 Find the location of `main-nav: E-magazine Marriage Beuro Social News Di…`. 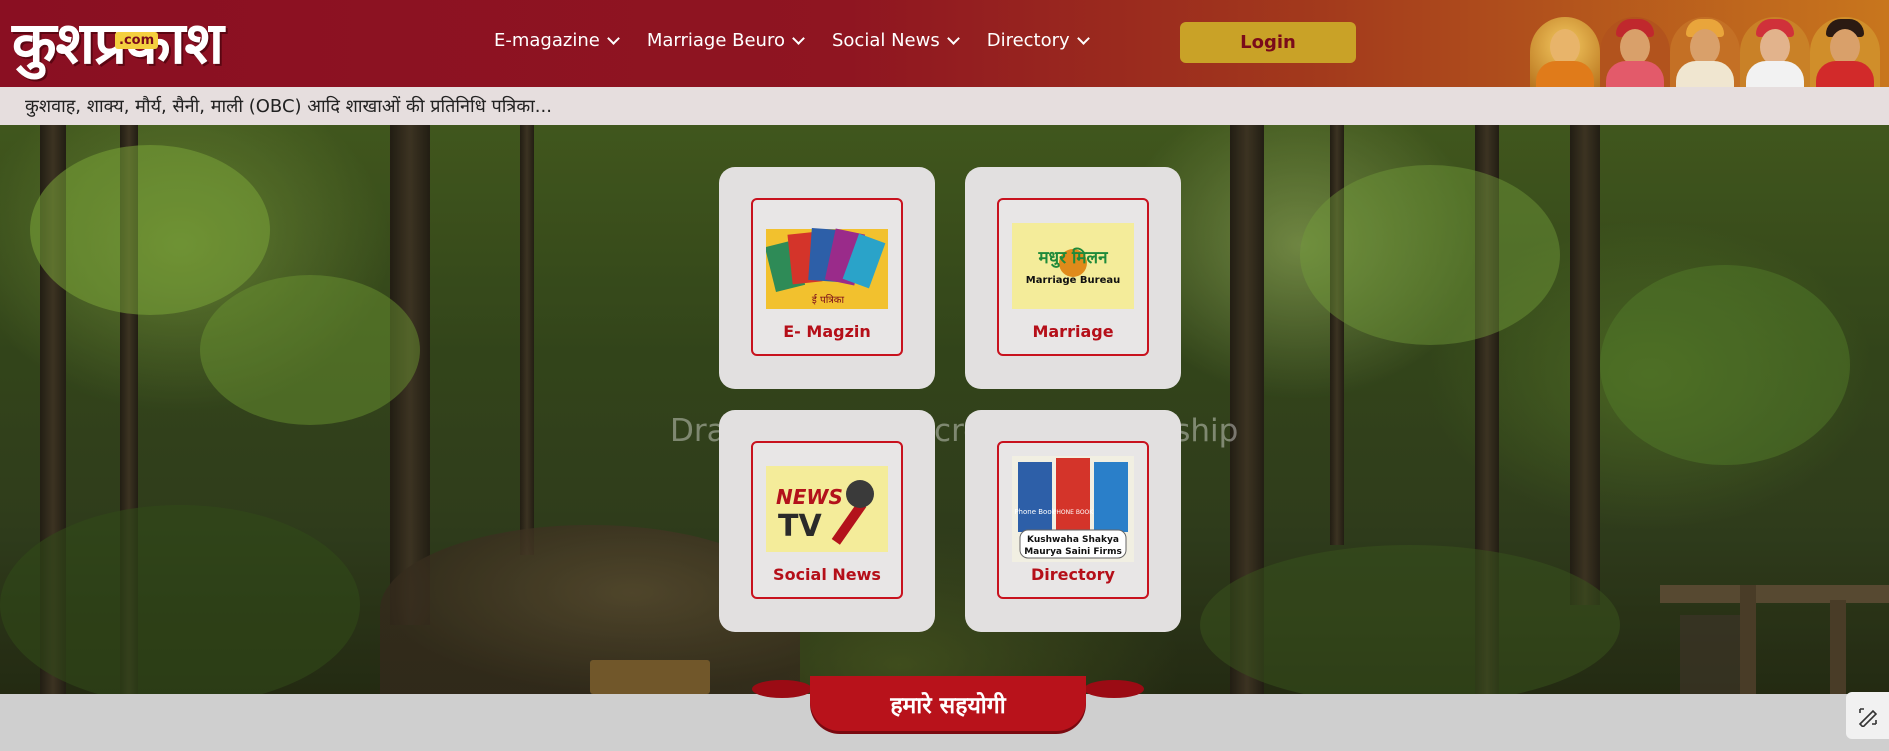

main-nav: E-magazine Marriage Beuro Social News Di… is located at coordinates (805, 40).